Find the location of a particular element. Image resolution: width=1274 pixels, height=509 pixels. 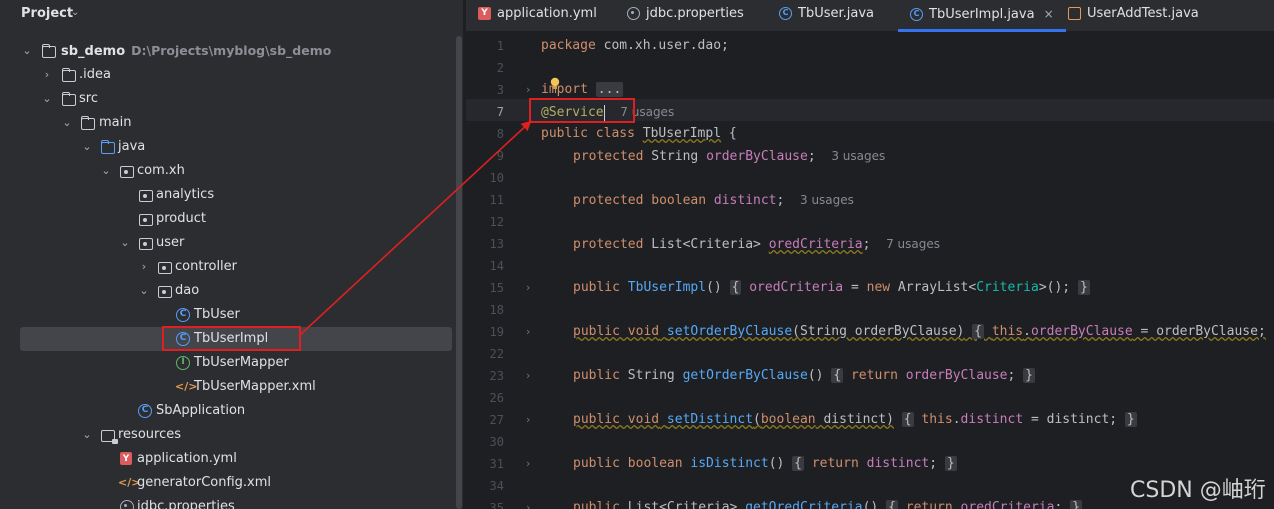

tree-item-application-yml: Y application.yml is located at coordinates (236, 459).